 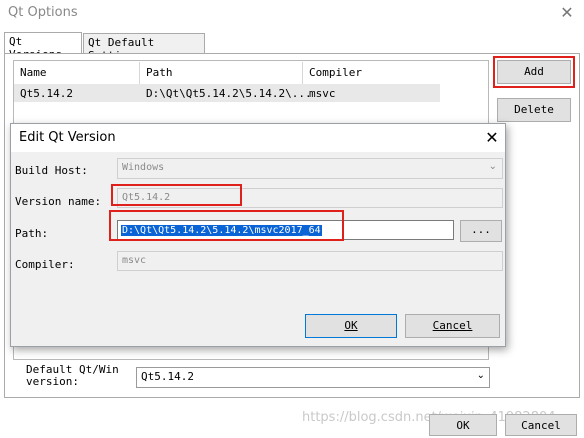 I want to click on default-version-value: Qt5.14.2, so click(x=167, y=376).